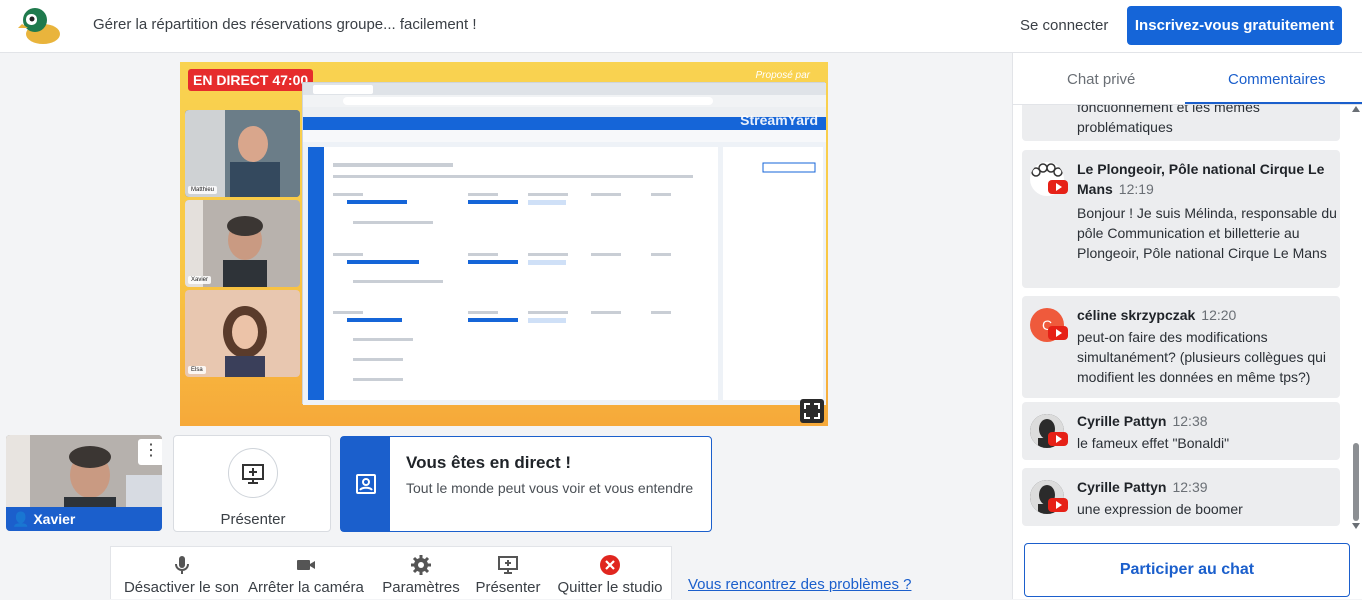 This screenshot has width=1362, height=600. What do you see at coordinates (421, 587) in the screenshot?
I see `settings-label: Paramètres` at bounding box center [421, 587].